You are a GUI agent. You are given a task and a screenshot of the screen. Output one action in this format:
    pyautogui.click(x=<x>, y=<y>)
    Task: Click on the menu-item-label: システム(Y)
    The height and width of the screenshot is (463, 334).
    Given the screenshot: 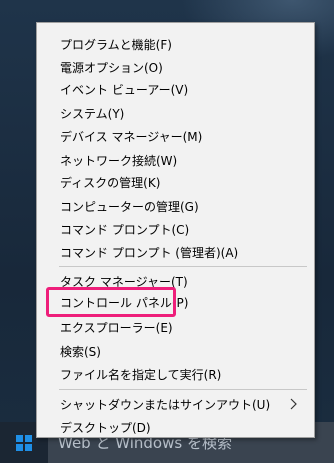 What is the action you would take?
    pyautogui.click(x=92, y=113)
    